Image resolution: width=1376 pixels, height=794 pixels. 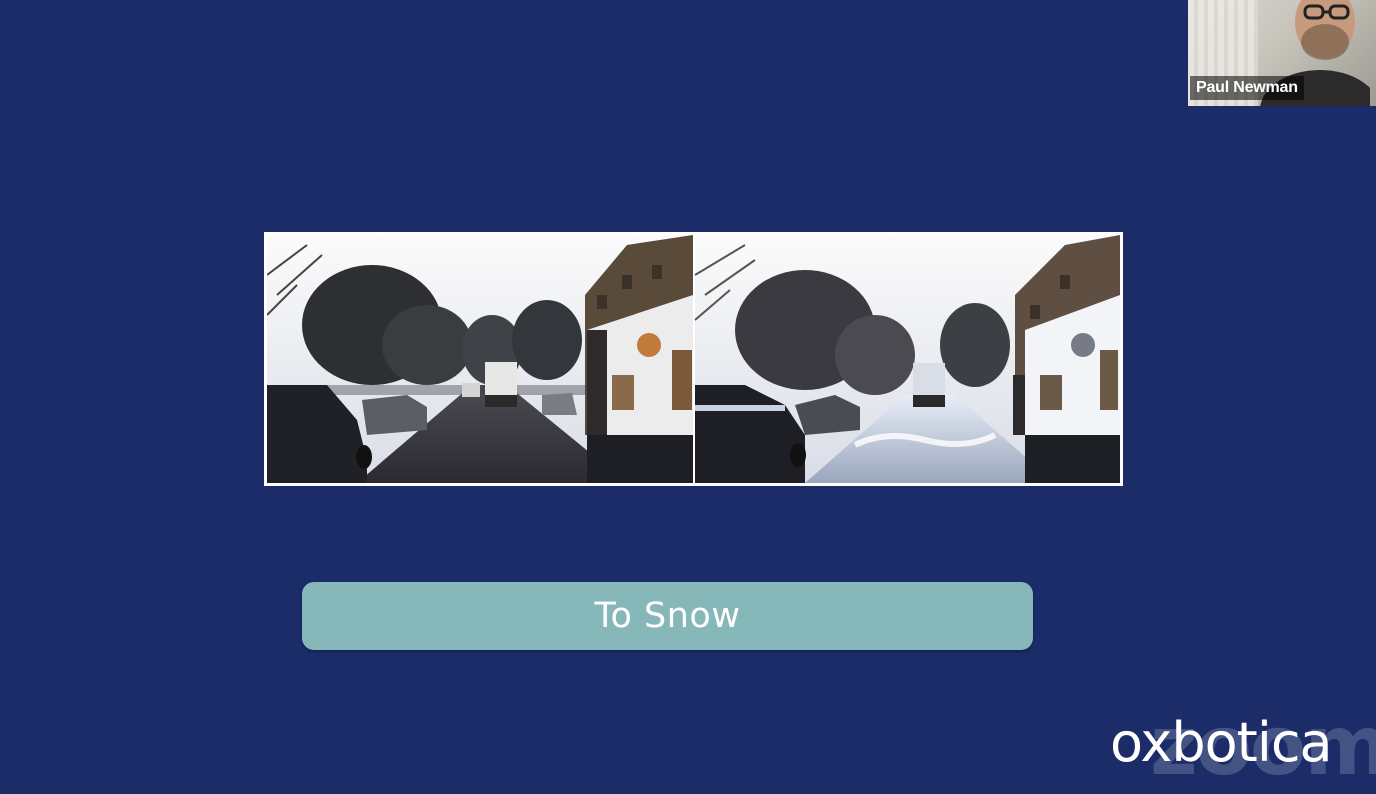 I want to click on caption-text: To Snow, so click(x=667, y=616).